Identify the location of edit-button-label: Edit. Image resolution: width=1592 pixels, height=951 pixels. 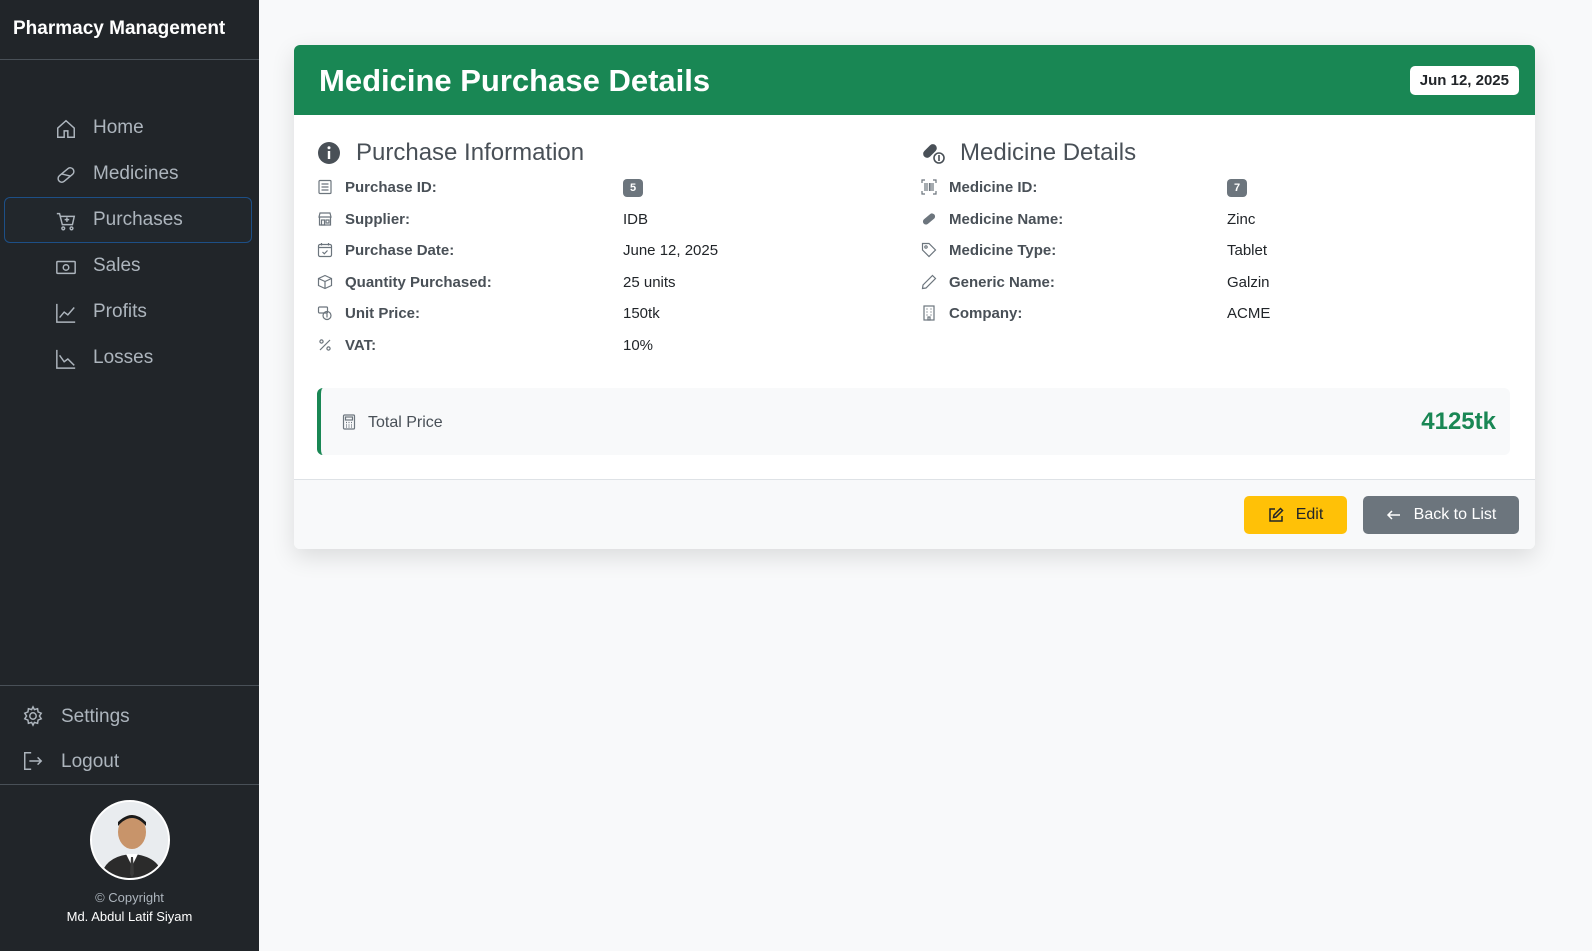
(1309, 514).